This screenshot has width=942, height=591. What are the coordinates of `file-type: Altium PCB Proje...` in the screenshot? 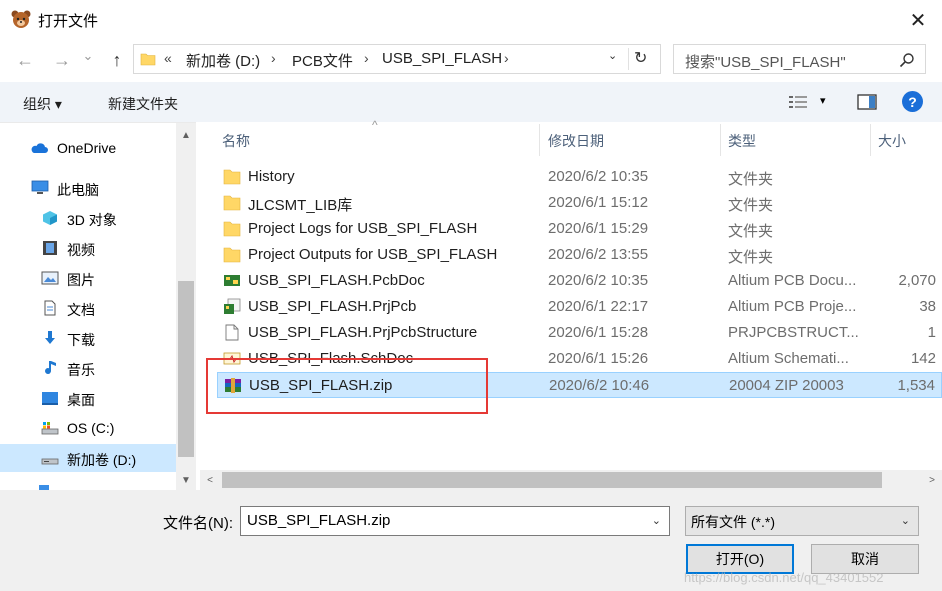 It's located at (792, 306).